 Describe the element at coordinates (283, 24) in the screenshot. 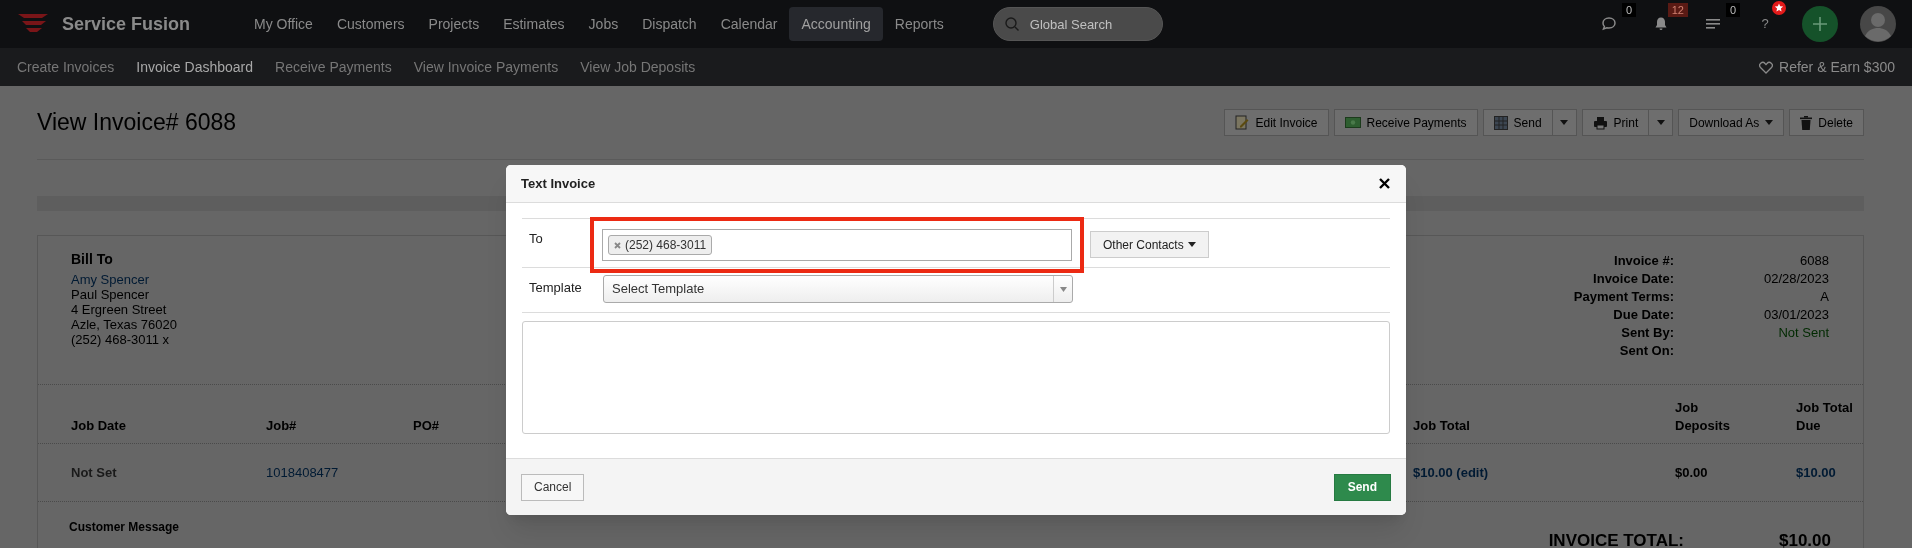

I see `nav-menu-item: My Office` at that location.